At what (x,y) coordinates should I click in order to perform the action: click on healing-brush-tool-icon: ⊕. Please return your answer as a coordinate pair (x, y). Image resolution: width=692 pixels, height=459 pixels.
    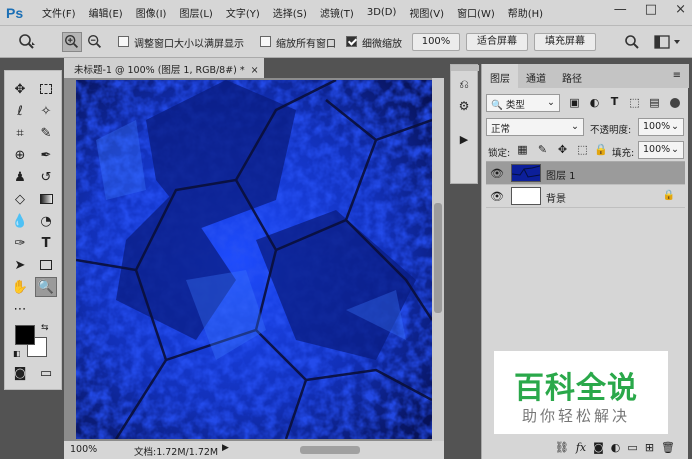
    Looking at the image, I should click on (20, 155).